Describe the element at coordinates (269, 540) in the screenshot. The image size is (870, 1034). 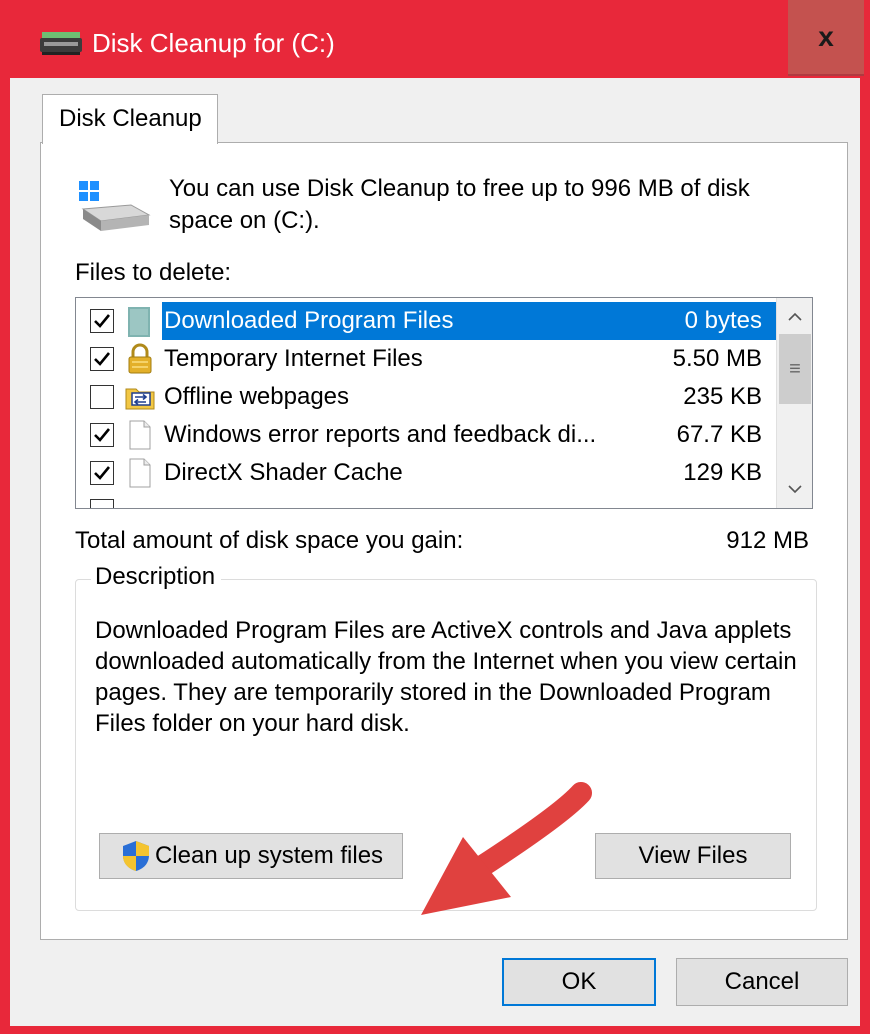
I see `total-gain-label: Total amount of disk space you gain:` at that location.